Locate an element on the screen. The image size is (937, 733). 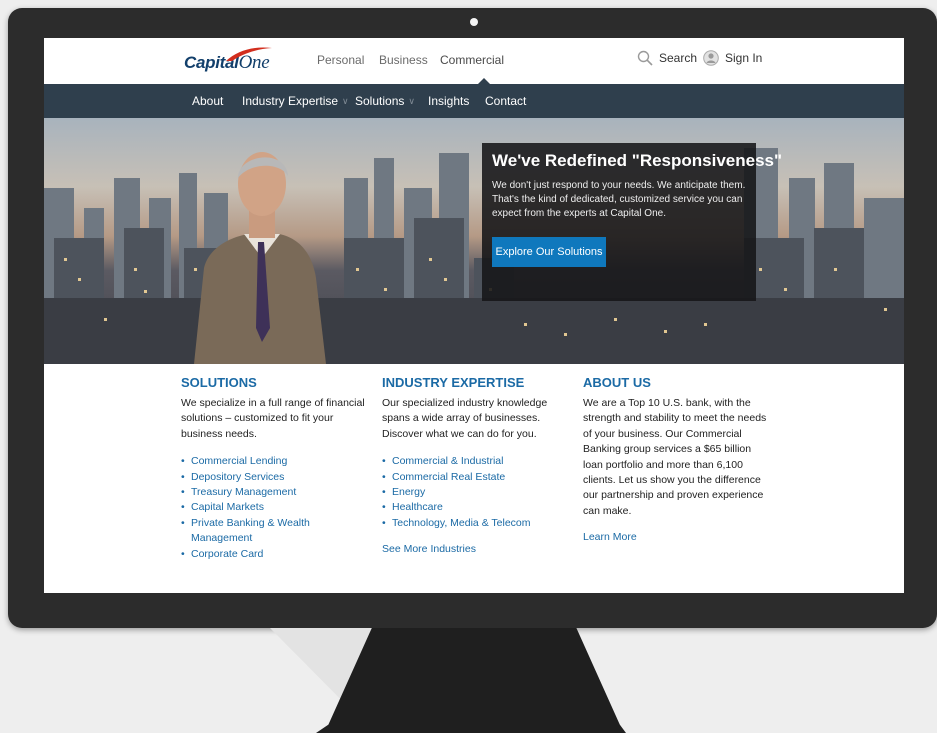
search-icon is located at coordinates (645, 58).